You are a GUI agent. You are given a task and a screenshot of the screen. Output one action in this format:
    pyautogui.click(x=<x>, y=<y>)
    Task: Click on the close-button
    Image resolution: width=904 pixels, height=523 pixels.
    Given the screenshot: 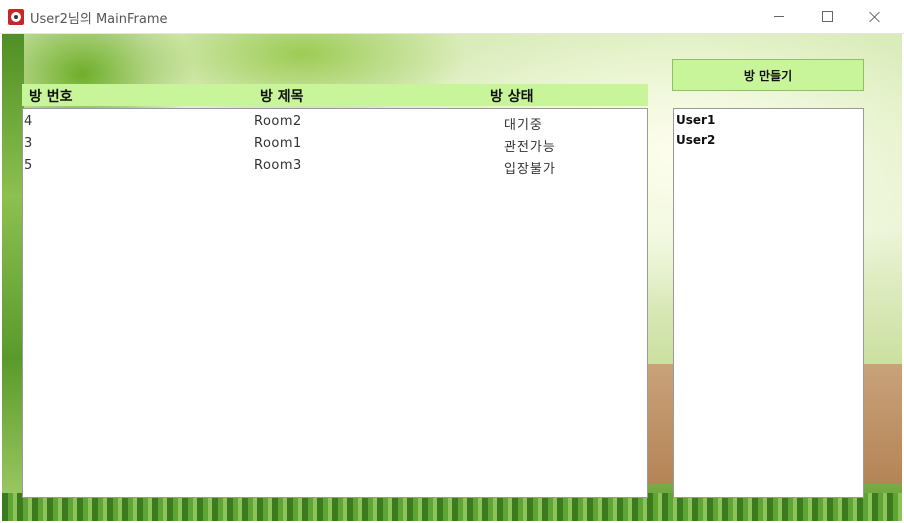 What is the action you would take?
    pyautogui.click(x=875, y=16)
    